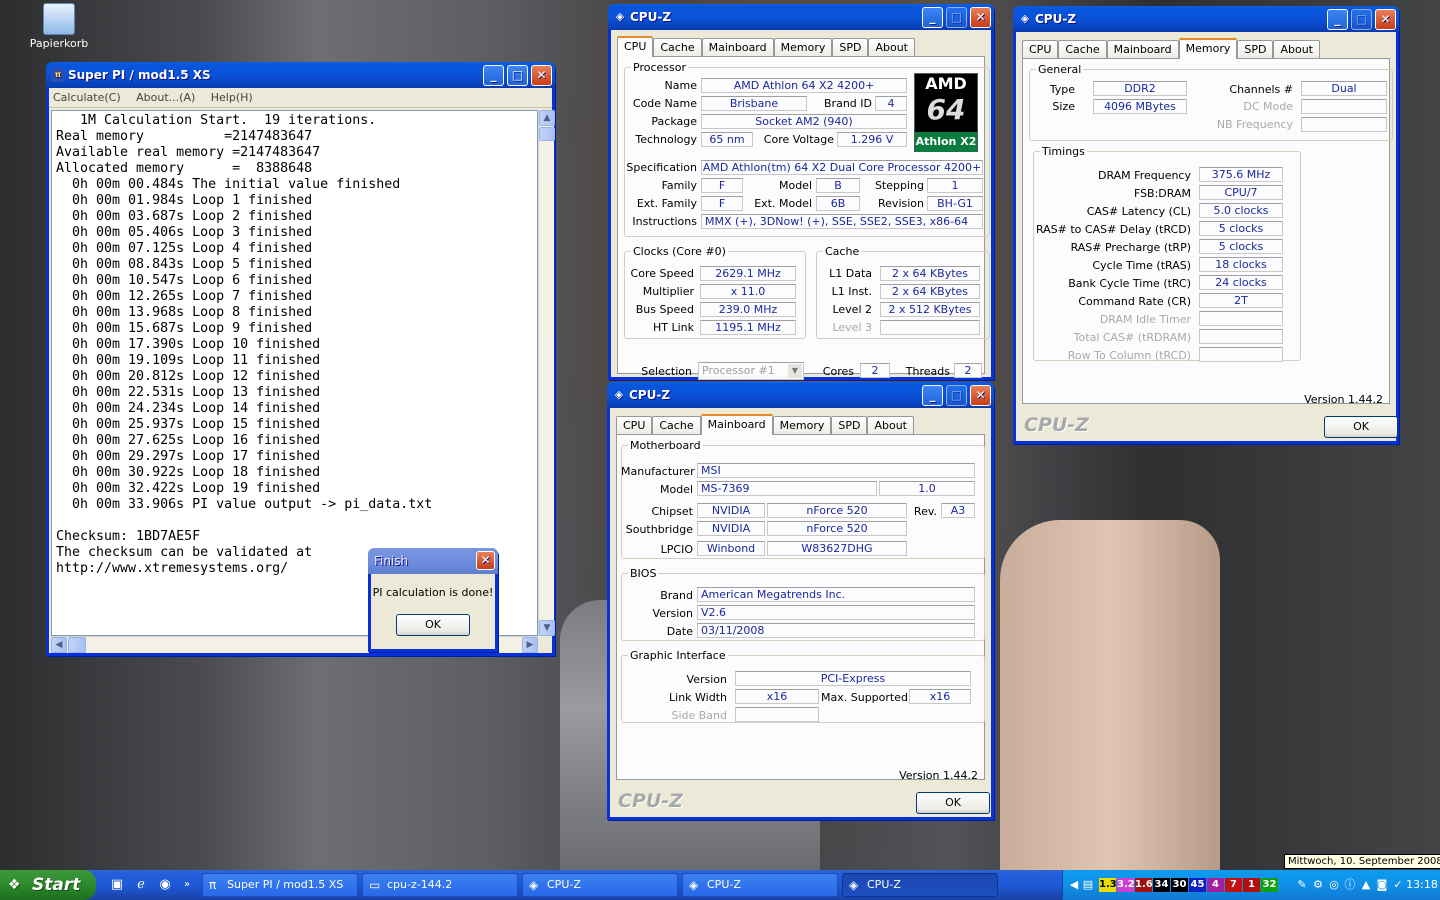  I want to click on superpi-menubar: Calculate(C) About...(A) Help(H), so click(300, 98).